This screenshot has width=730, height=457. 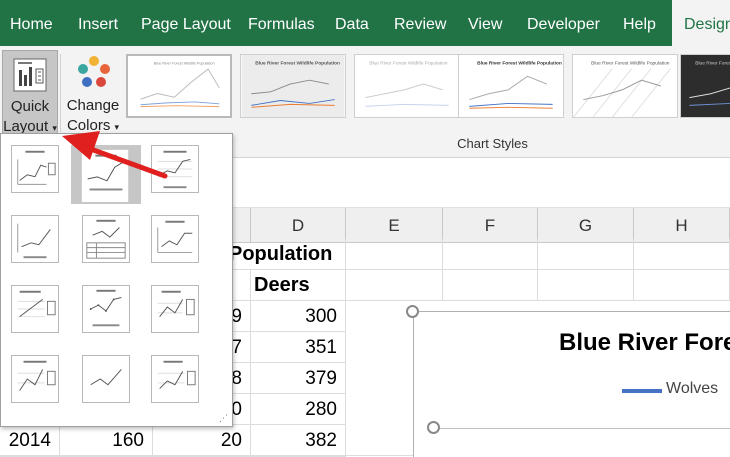 I want to click on column-header-h: H, so click(x=682, y=225).